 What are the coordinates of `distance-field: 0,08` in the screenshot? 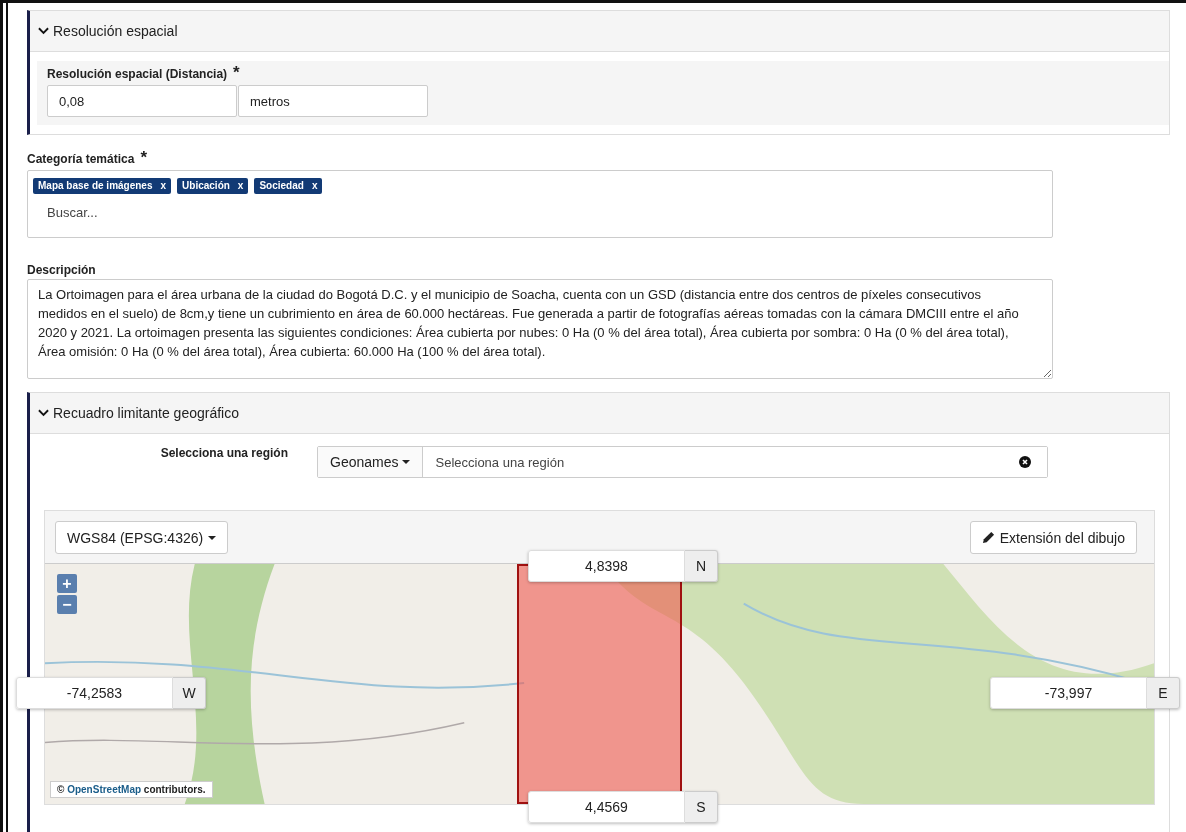 It's located at (142, 101).